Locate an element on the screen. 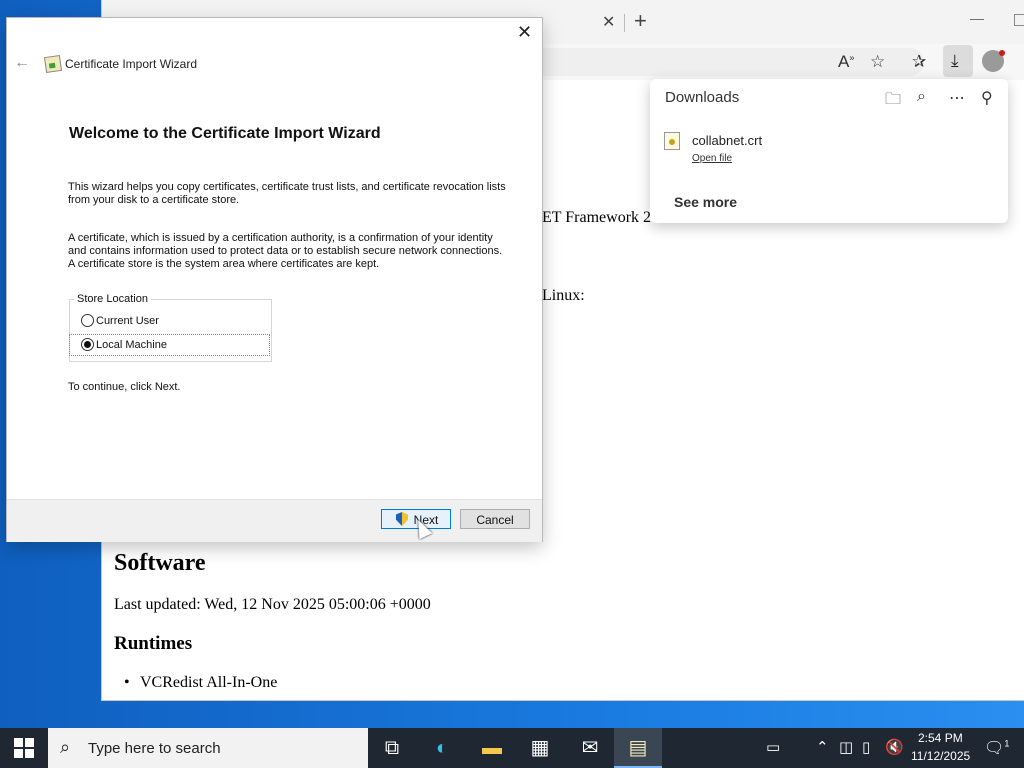 The image size is (1024, 768). cancel-button-label: Cancel is located at coordinates (495, 520).